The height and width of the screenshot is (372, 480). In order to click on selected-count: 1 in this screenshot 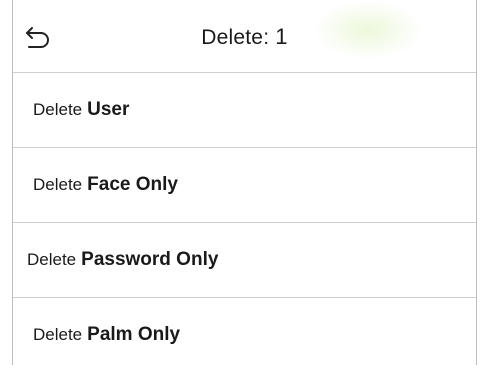, I will do `click(281, 36)`.